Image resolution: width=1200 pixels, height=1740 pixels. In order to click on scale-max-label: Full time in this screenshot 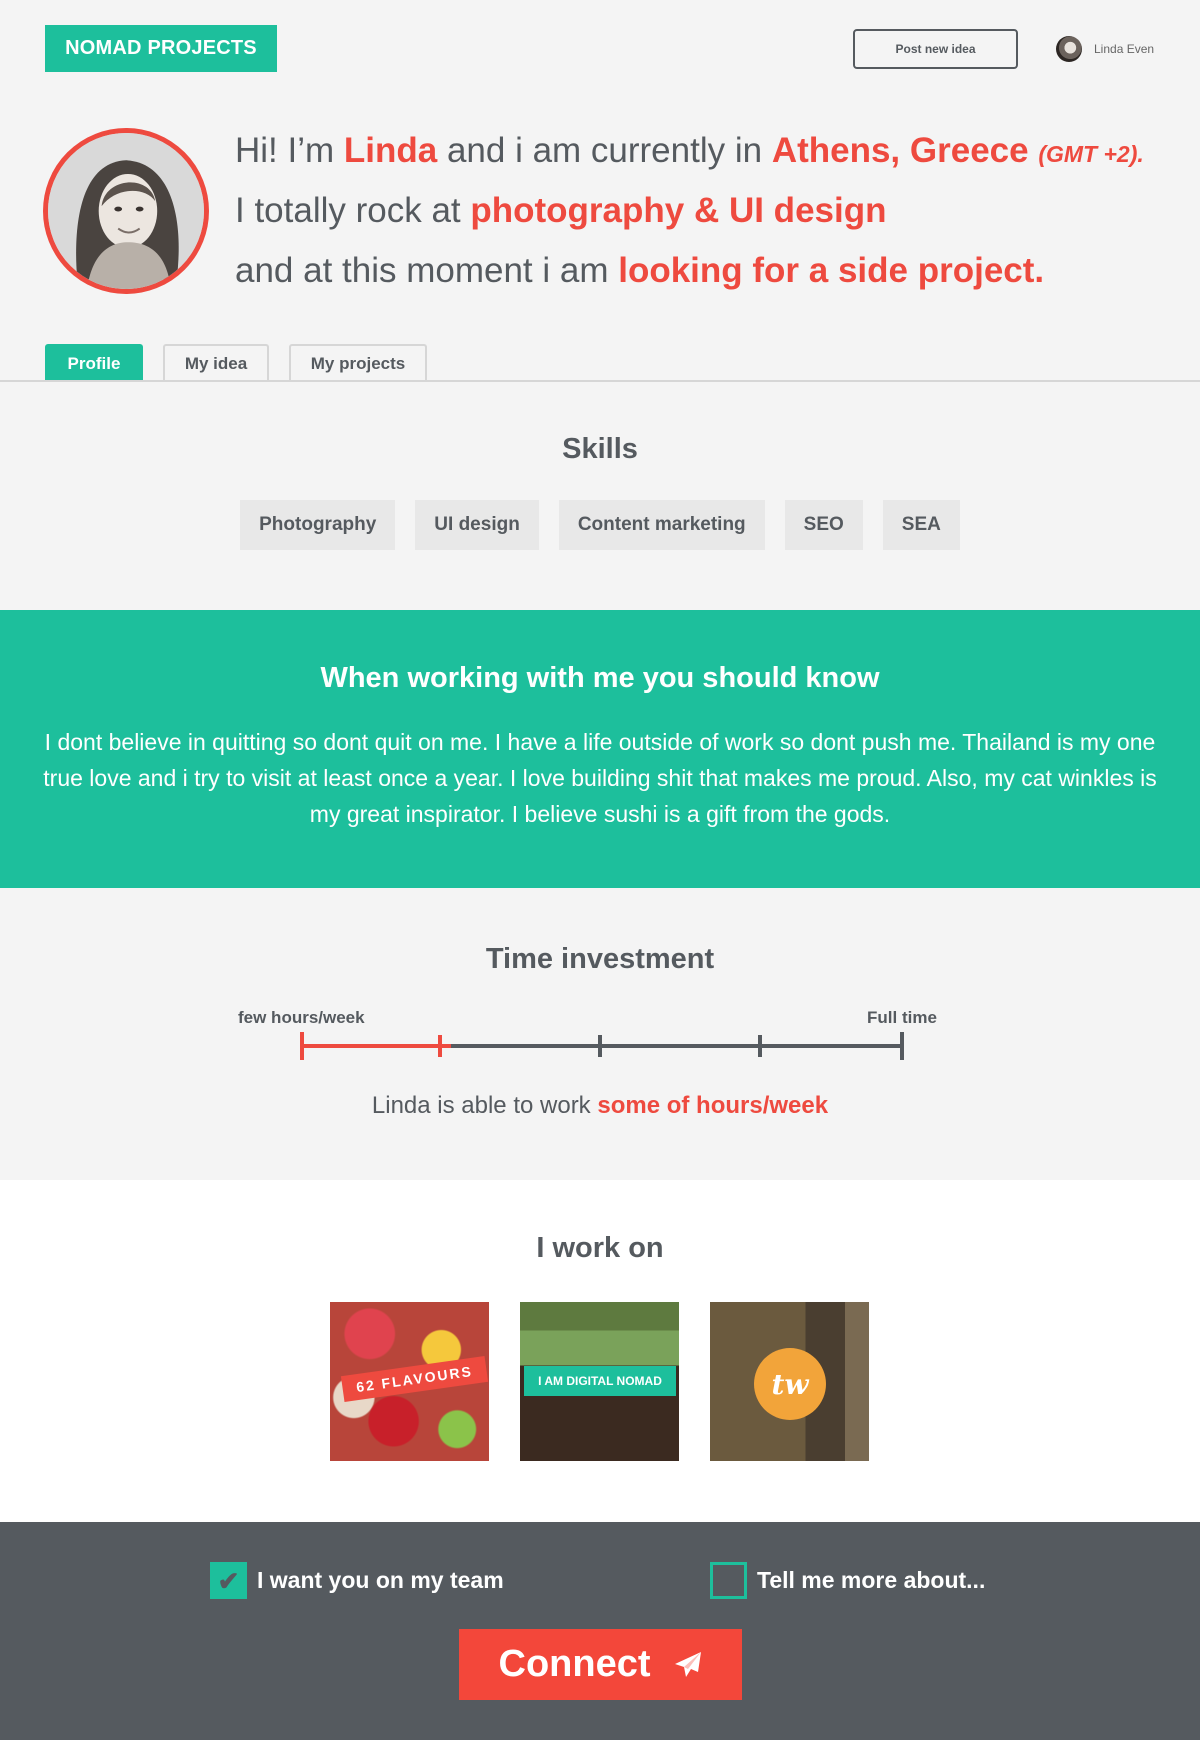, I will do `click(902, 1017)`.